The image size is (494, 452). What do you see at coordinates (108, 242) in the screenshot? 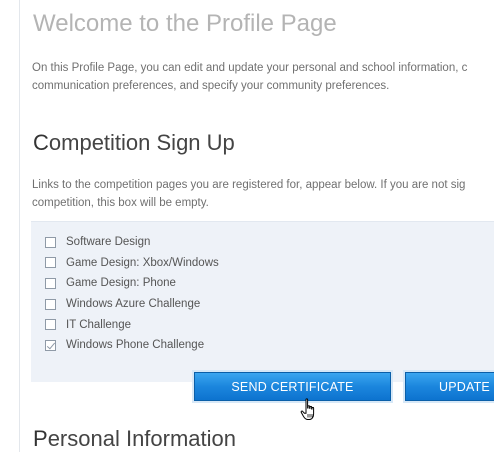
I see `software-design-label: Software Design` at bounding box center [108, 242].